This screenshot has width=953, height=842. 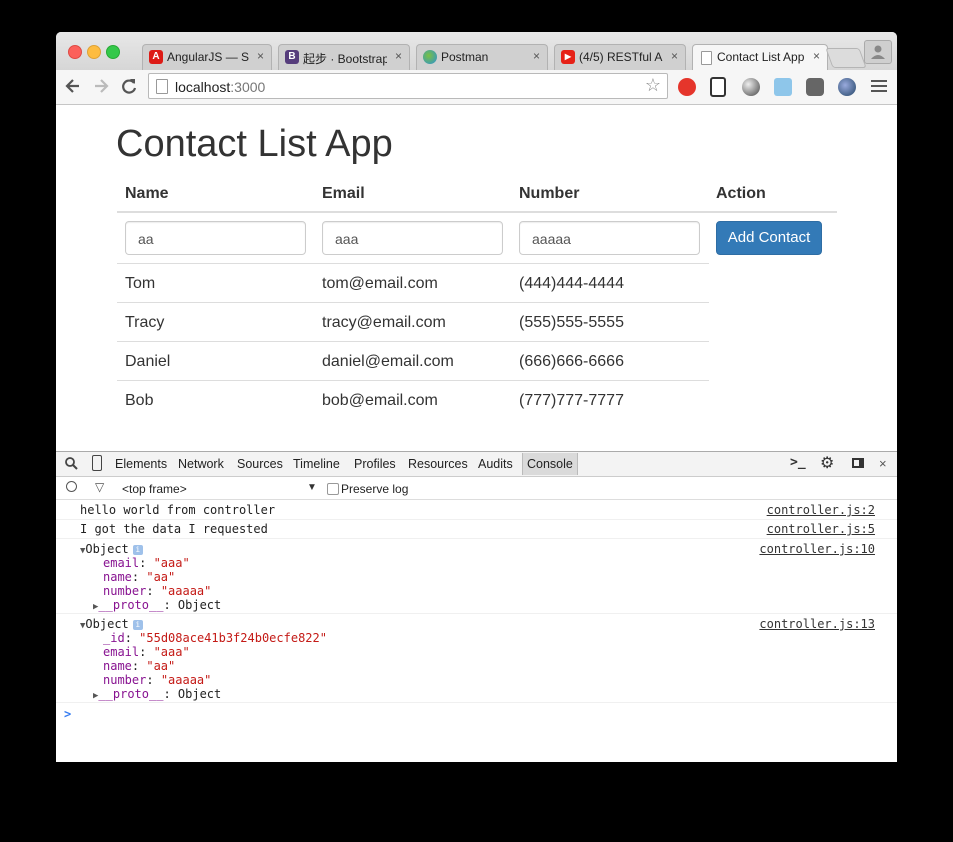 What do you see at coordinates (97, 463) in the screenshot?
I see `device-mode-icon` at bounding box center [97, 463].